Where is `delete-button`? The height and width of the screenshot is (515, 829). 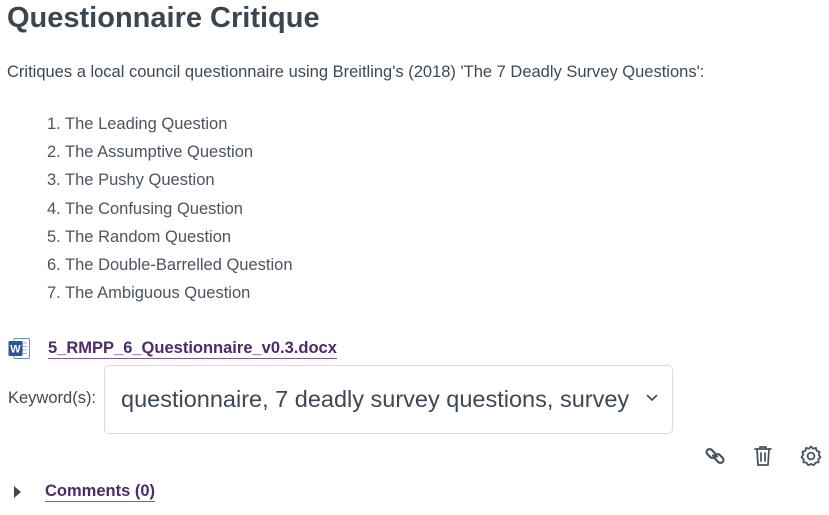 delete-button is located at coordinates (763, 456).